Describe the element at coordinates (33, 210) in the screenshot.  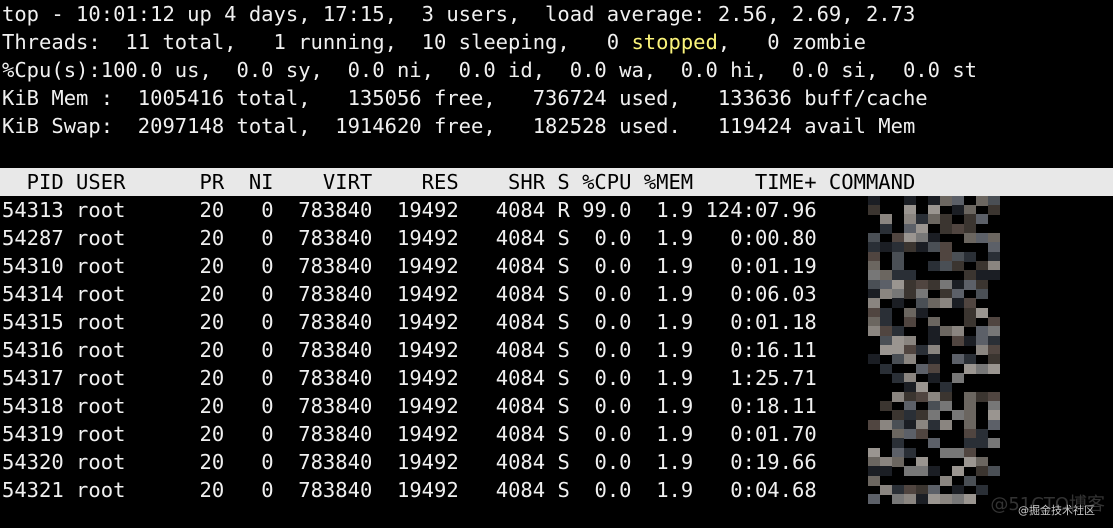
I see `cell-pid: 54313` at that location.